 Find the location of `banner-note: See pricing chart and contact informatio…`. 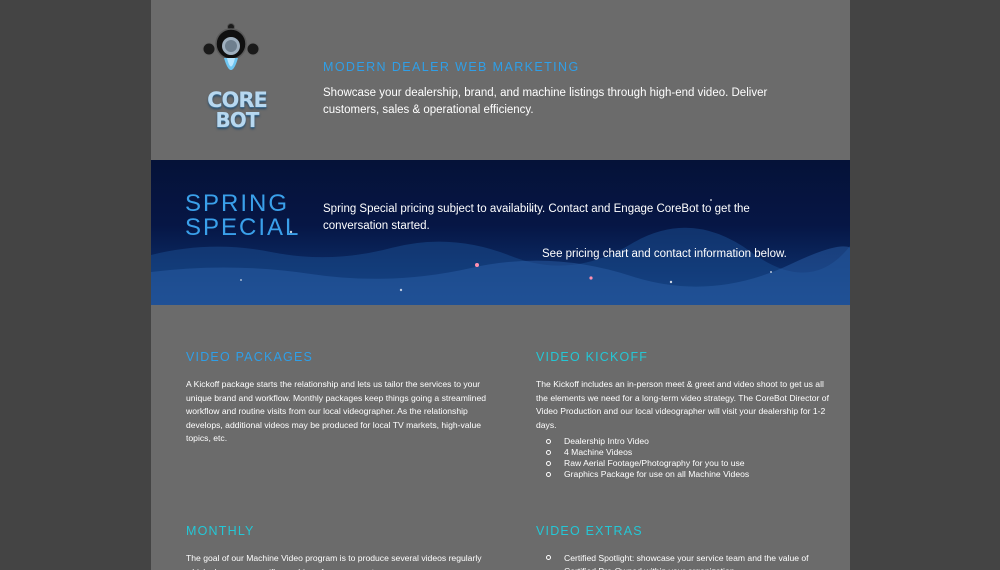

banner-note: See pricing chart and contact informatio… is located at coordinates (664, 254).